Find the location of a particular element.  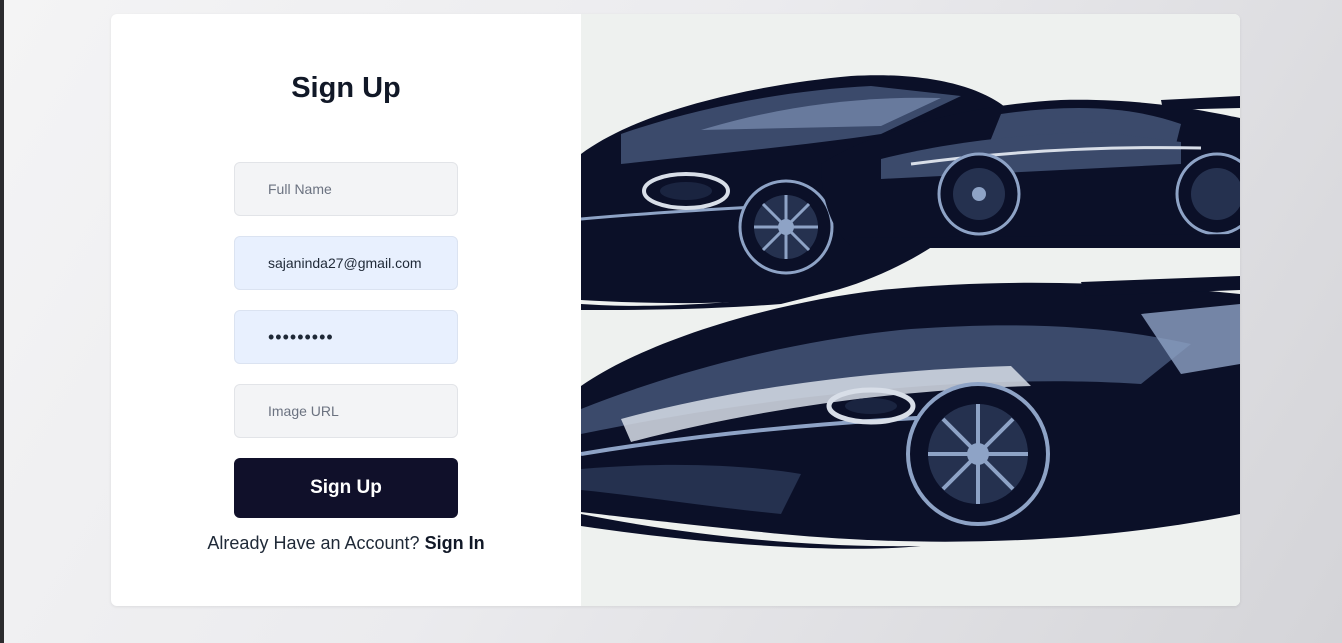

sign-in-link: Sign In is located at coordinates (455, 543).